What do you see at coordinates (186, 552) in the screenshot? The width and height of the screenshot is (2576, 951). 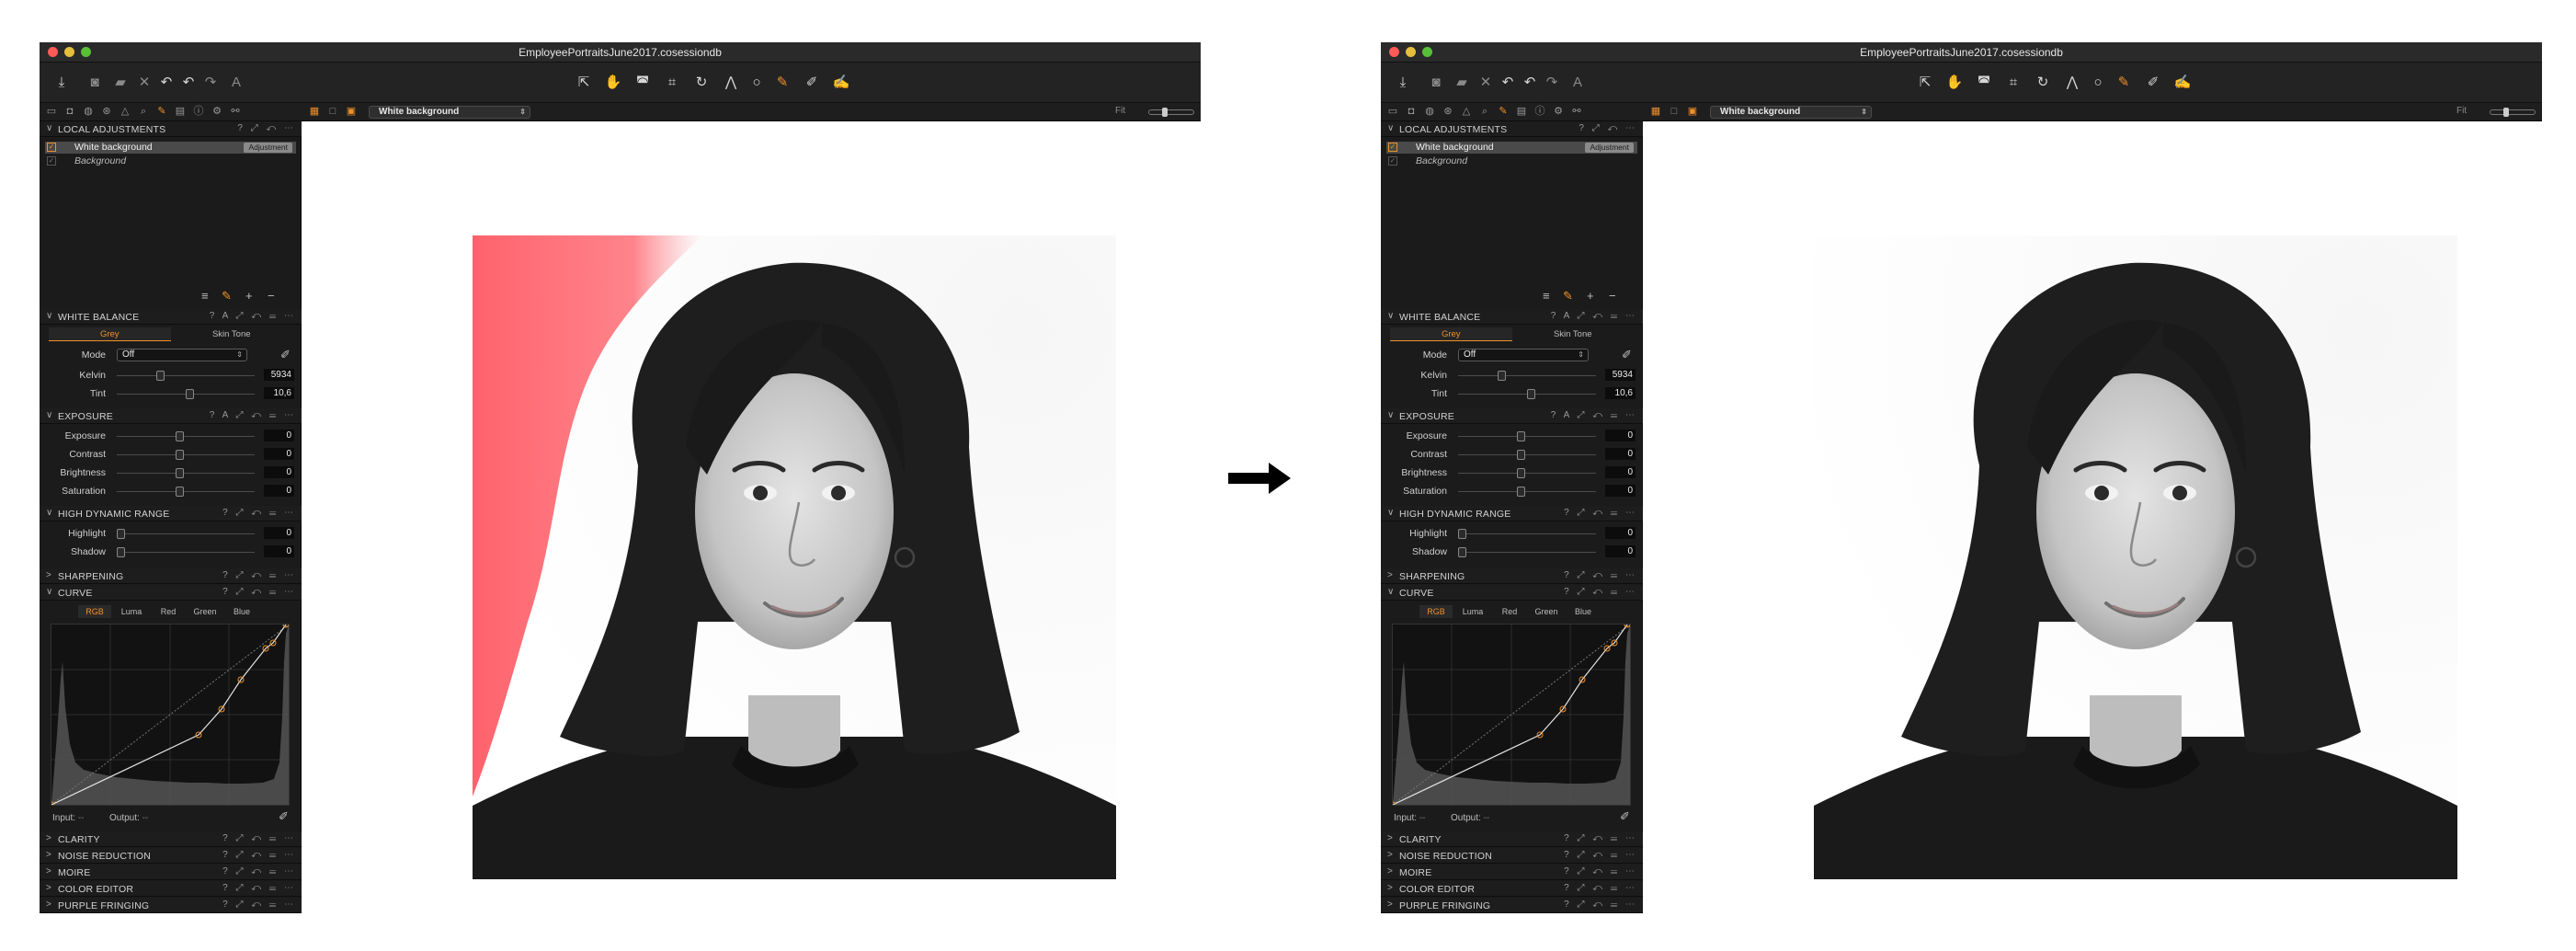 I see `shadow-slider` at bounding box center [186, 552].